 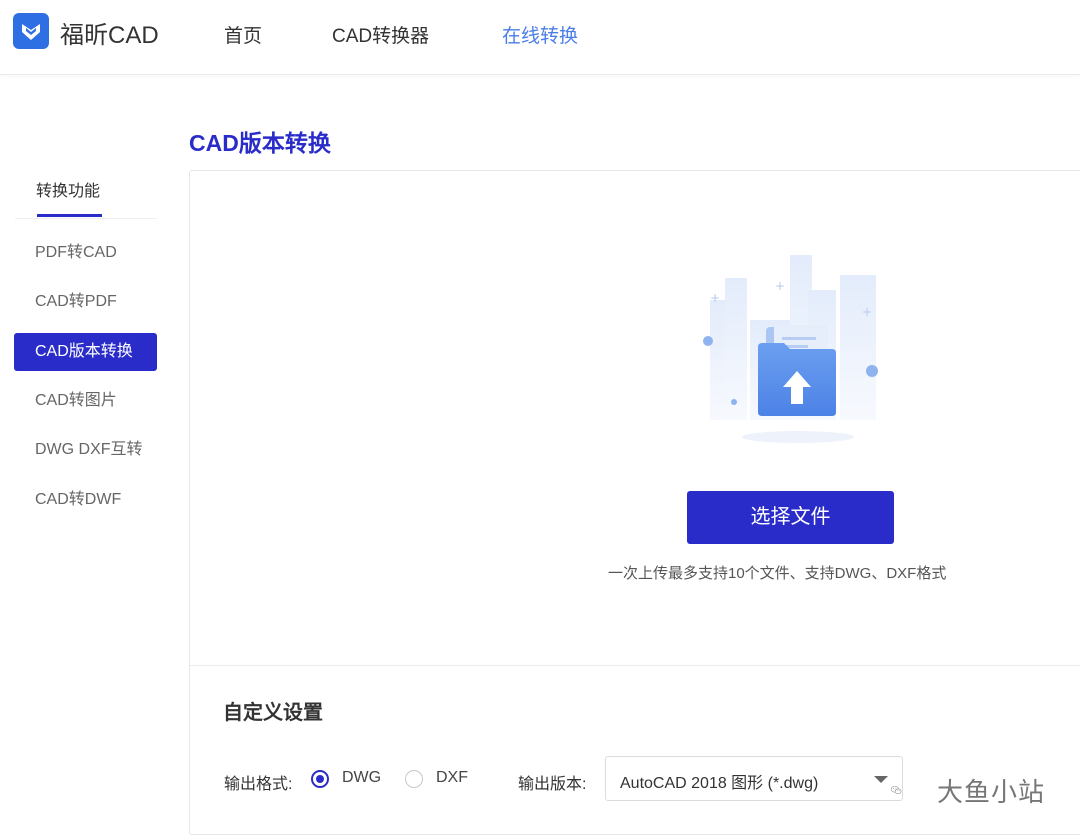 What do you see at coordinates (69, 215) in the screenshot?
I see `sidebar-title-underline` at bounding box center [69, 215].